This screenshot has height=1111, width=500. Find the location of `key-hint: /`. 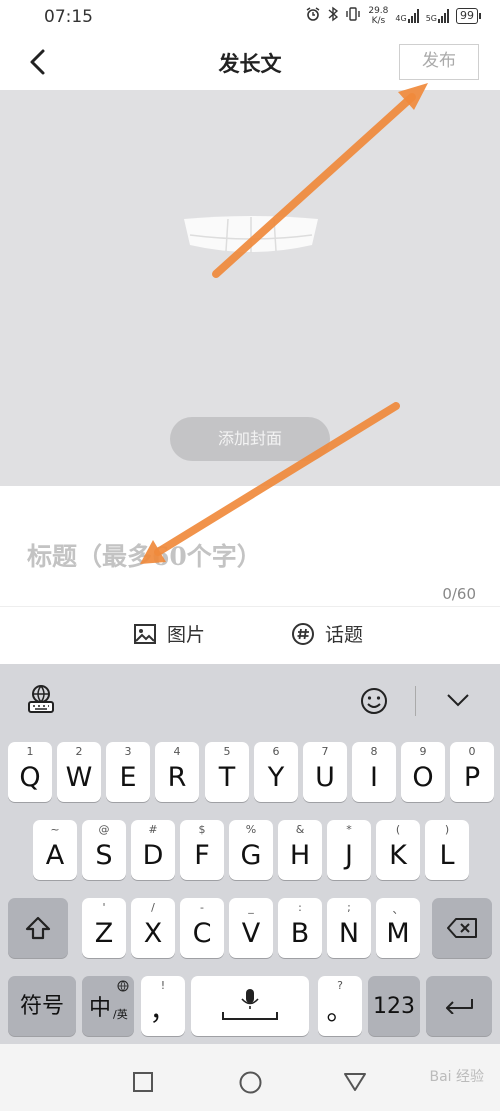

key-hint: / is located at coordinates (153, 907).